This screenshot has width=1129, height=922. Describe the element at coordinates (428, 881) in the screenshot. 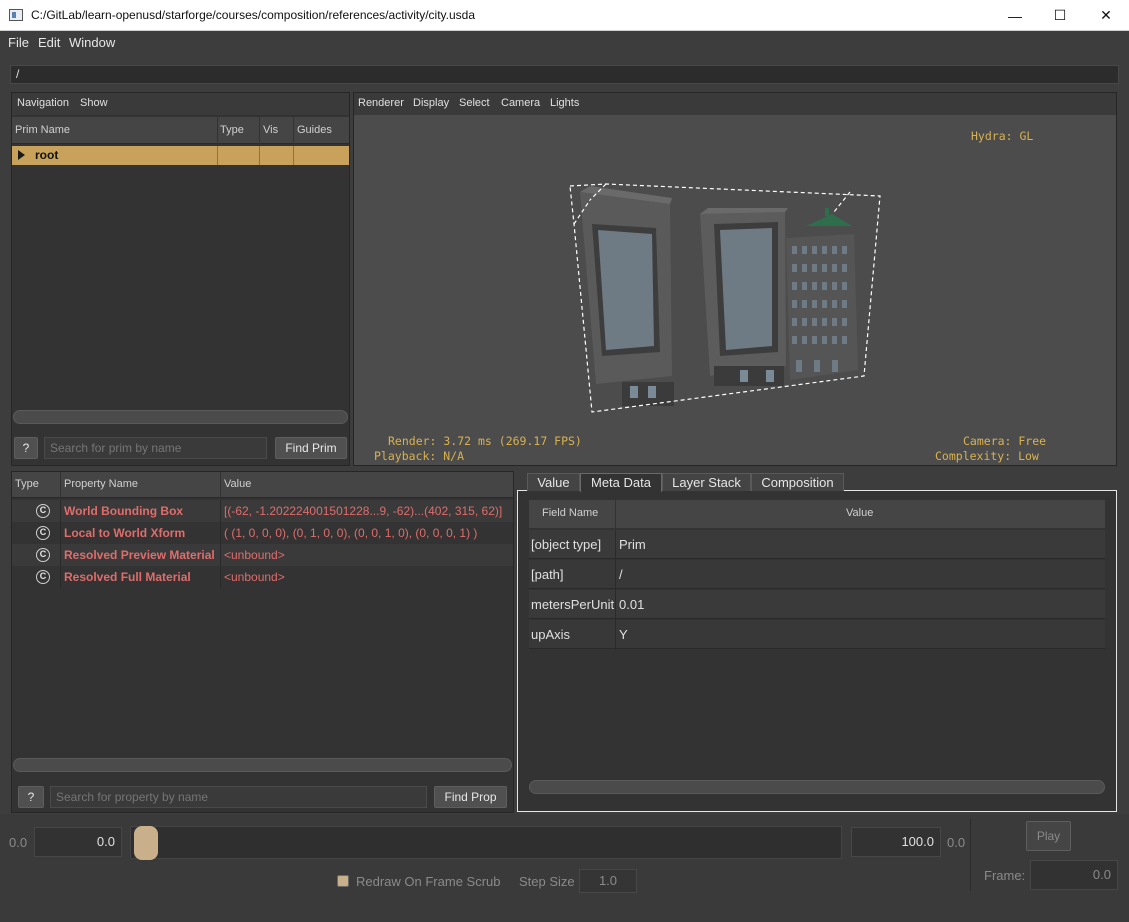

I see `redraw-label: Redraw On Frame Scrub` at that location.